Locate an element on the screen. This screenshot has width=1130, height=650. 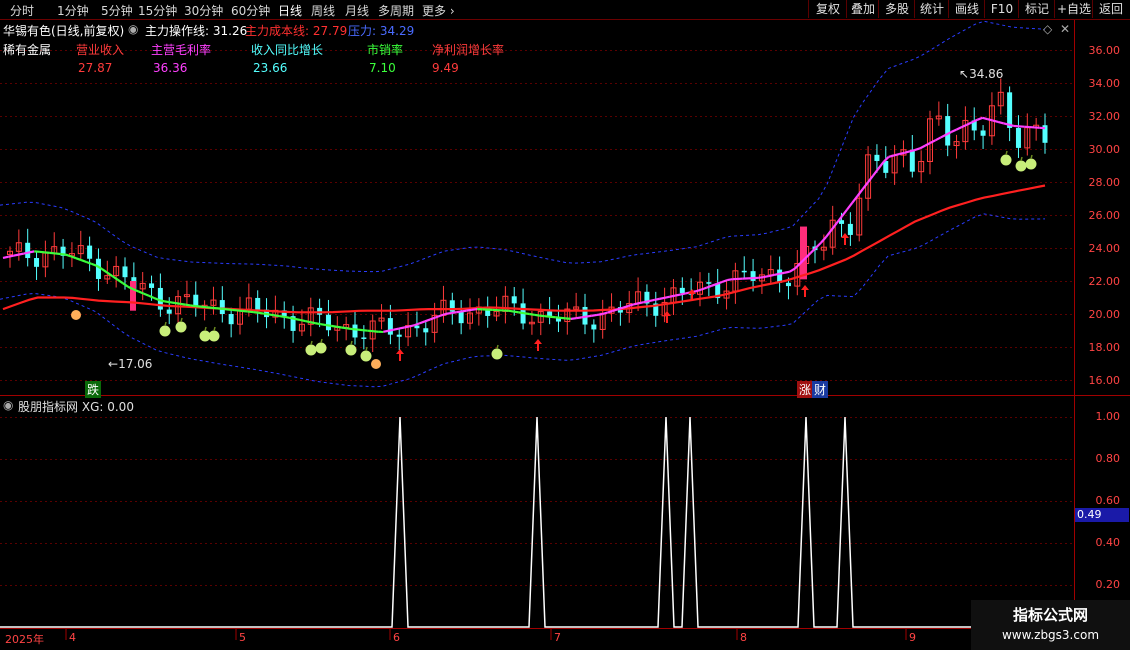
sub-y-tick-020: 0.20 is located at coordinates (1108, 584).